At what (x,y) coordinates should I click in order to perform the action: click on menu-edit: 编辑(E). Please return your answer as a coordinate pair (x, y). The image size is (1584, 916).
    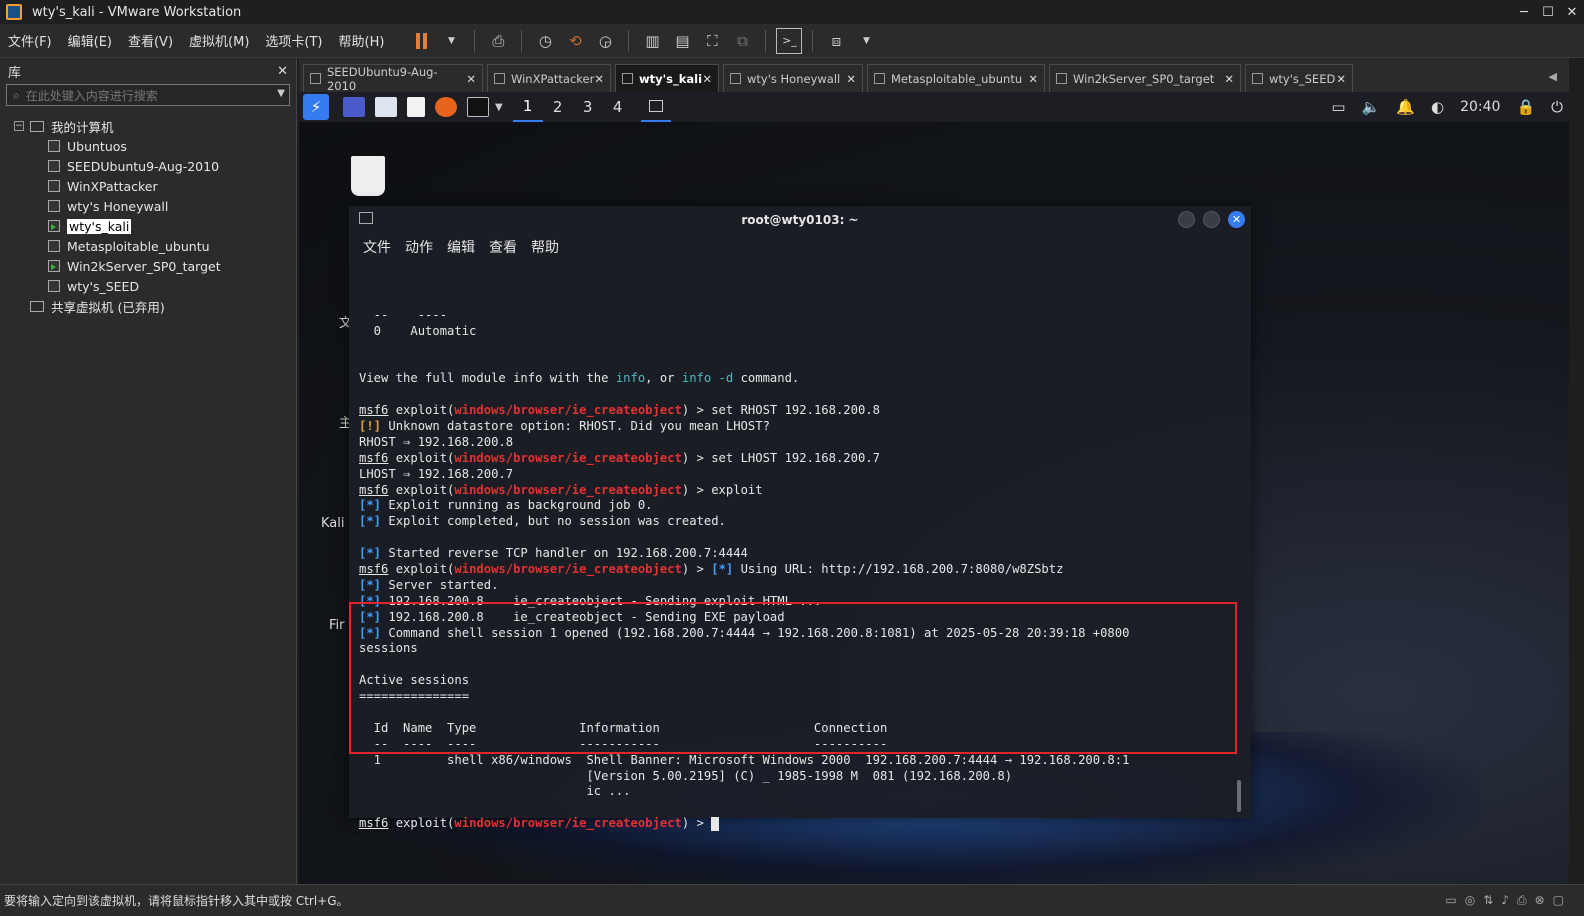
    Looking at the image, I should click on (90, 40).